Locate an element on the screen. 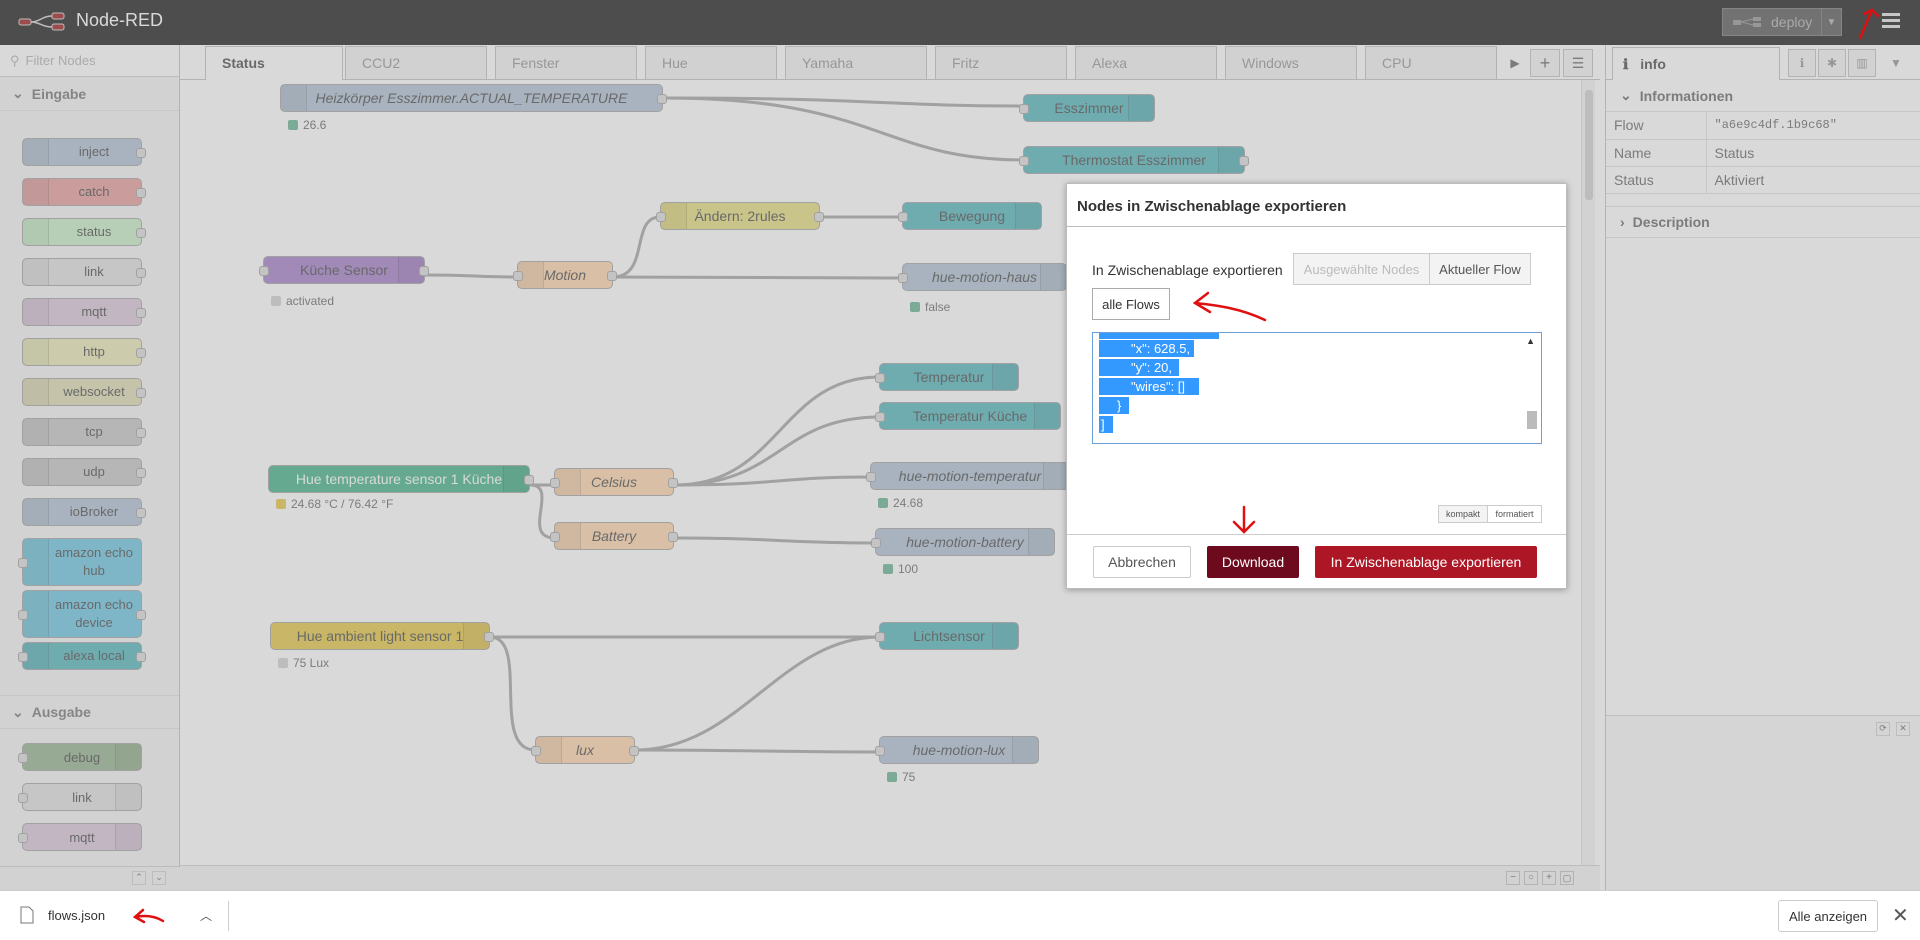 The height and width of the screenshot is (940, 1920). annotation-arrow-menu is located at coordinates (1869, 24).